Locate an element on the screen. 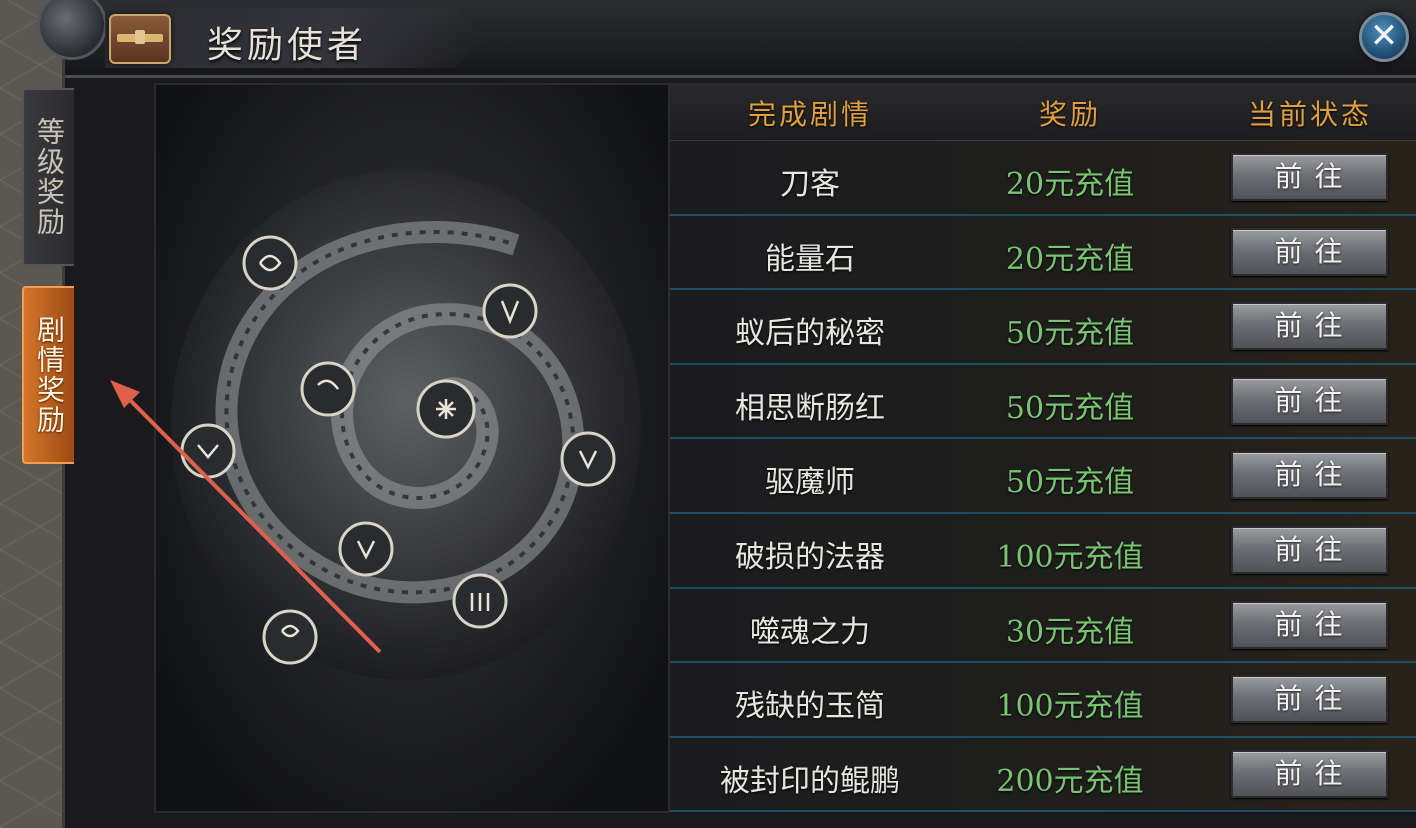 This screenshot has height=828, width=1416. table-row: 被封印的鲲鹏 200元充值 前往 is located at coordinates (1043, 775).